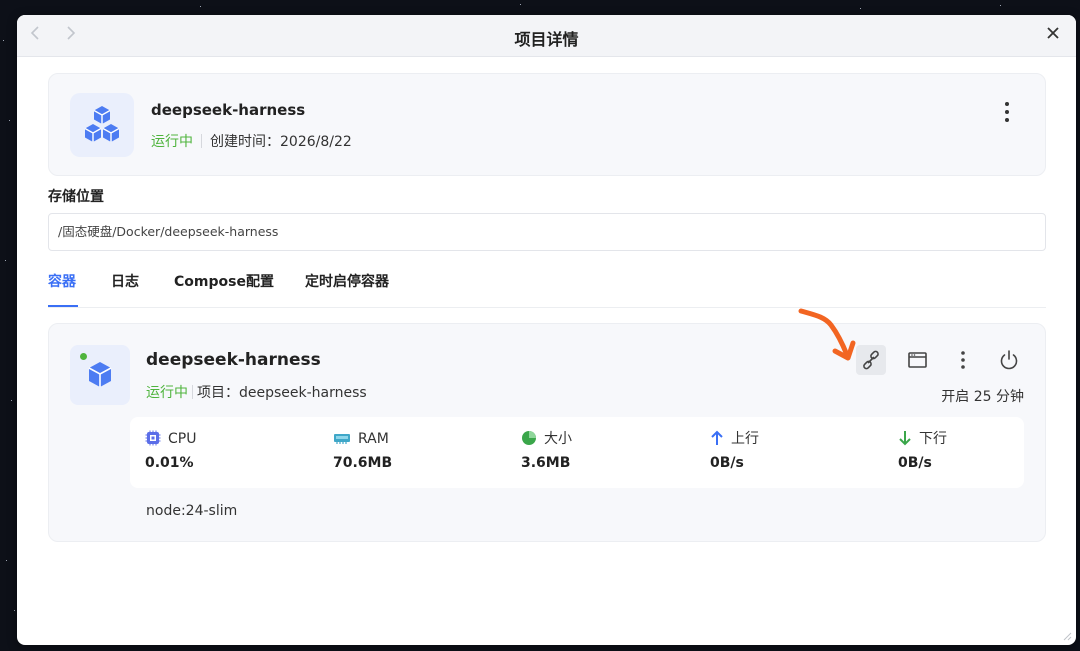 The height and width of the screenshot is (651, 1080). I want to click on close-icon, so click(1053, 33).